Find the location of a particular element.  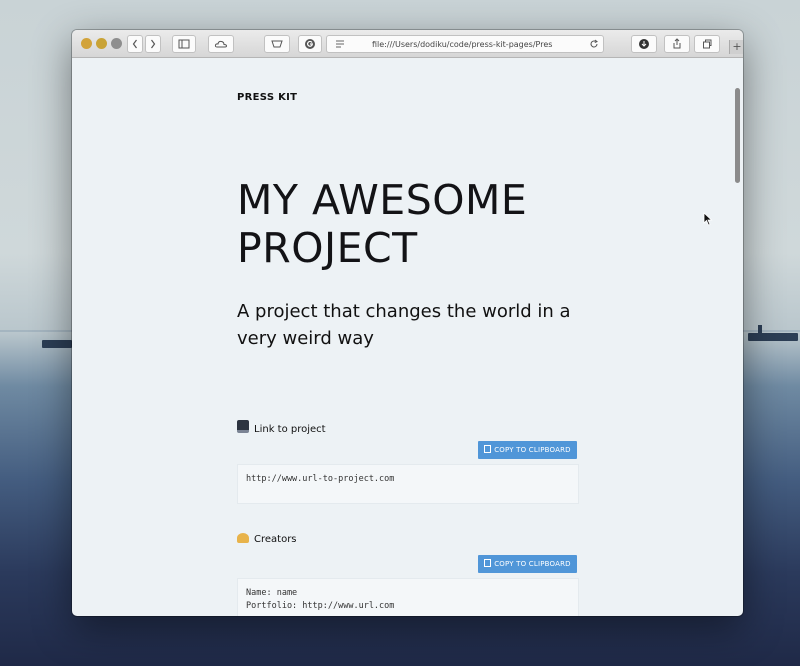

forward-button is located at coordinates (153, 44).